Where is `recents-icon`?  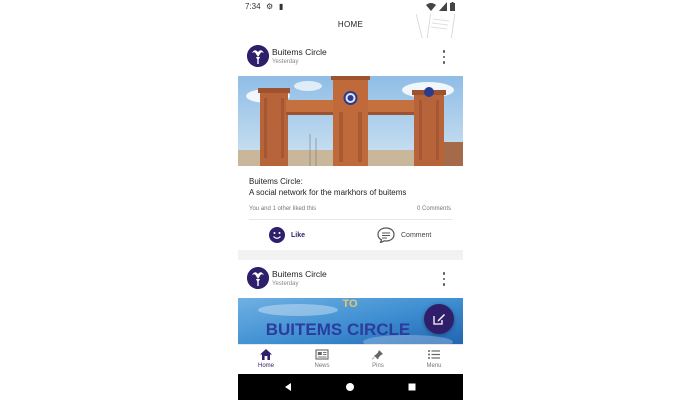
recents-icon is located at coordinates (412, 387).